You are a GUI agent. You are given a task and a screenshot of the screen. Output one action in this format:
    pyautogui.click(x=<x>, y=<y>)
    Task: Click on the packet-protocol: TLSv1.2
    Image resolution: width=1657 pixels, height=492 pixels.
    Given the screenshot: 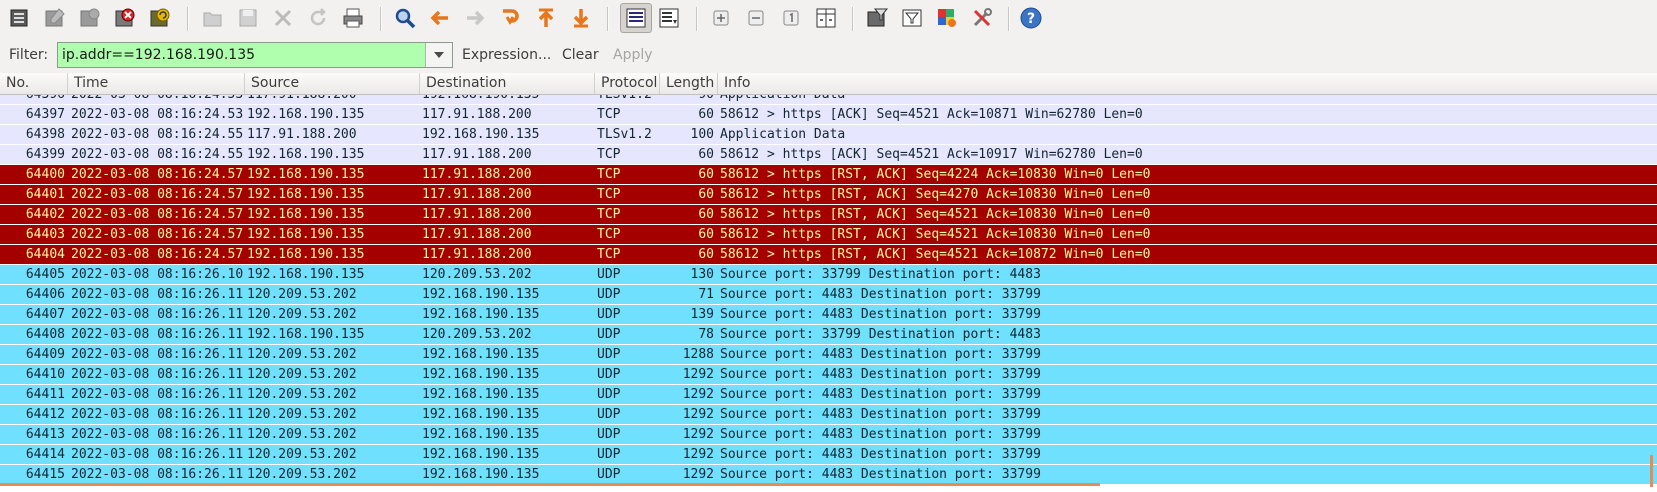 What is the action you would take?
    pyautogui.click(x=624, y=134)
    